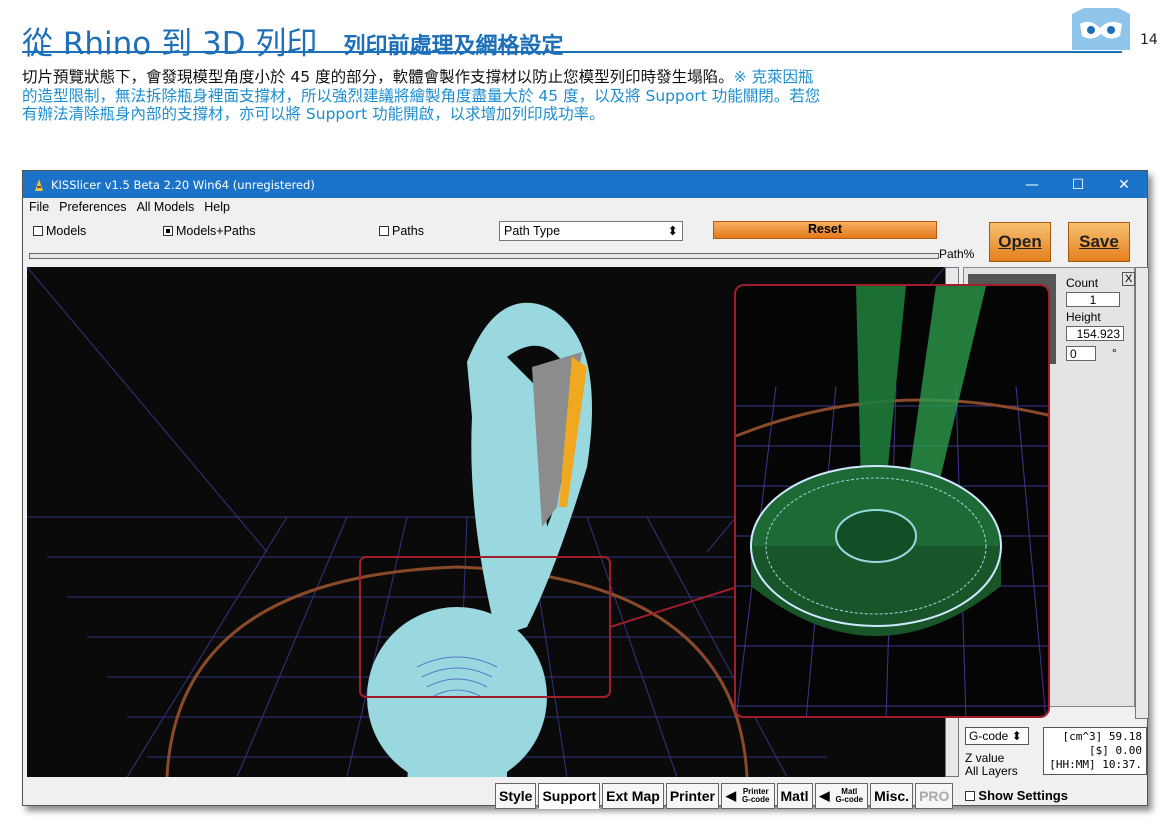 This screenshot has height=827, width=1170. Describe the element at coordinates (1023, 795) in the screenshot. I see `show-settings-label: Show Settings` at that location.